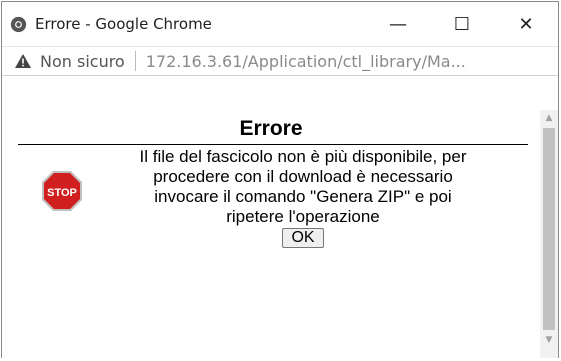 Image resolution: width=561 pixels, height=361 pixels. I want to click on message-line: procedere con il download è necessario, so click(303, 176).